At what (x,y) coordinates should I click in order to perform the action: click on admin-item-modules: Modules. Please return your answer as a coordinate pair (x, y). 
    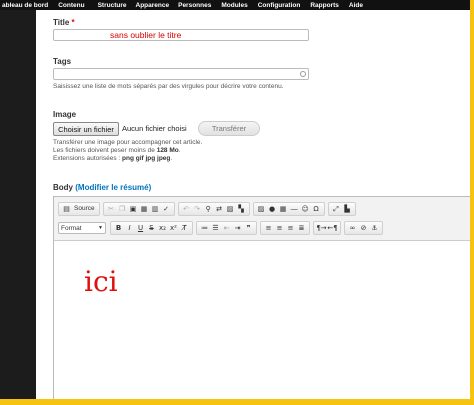
    Looking at the image, I should click on (234, 5).